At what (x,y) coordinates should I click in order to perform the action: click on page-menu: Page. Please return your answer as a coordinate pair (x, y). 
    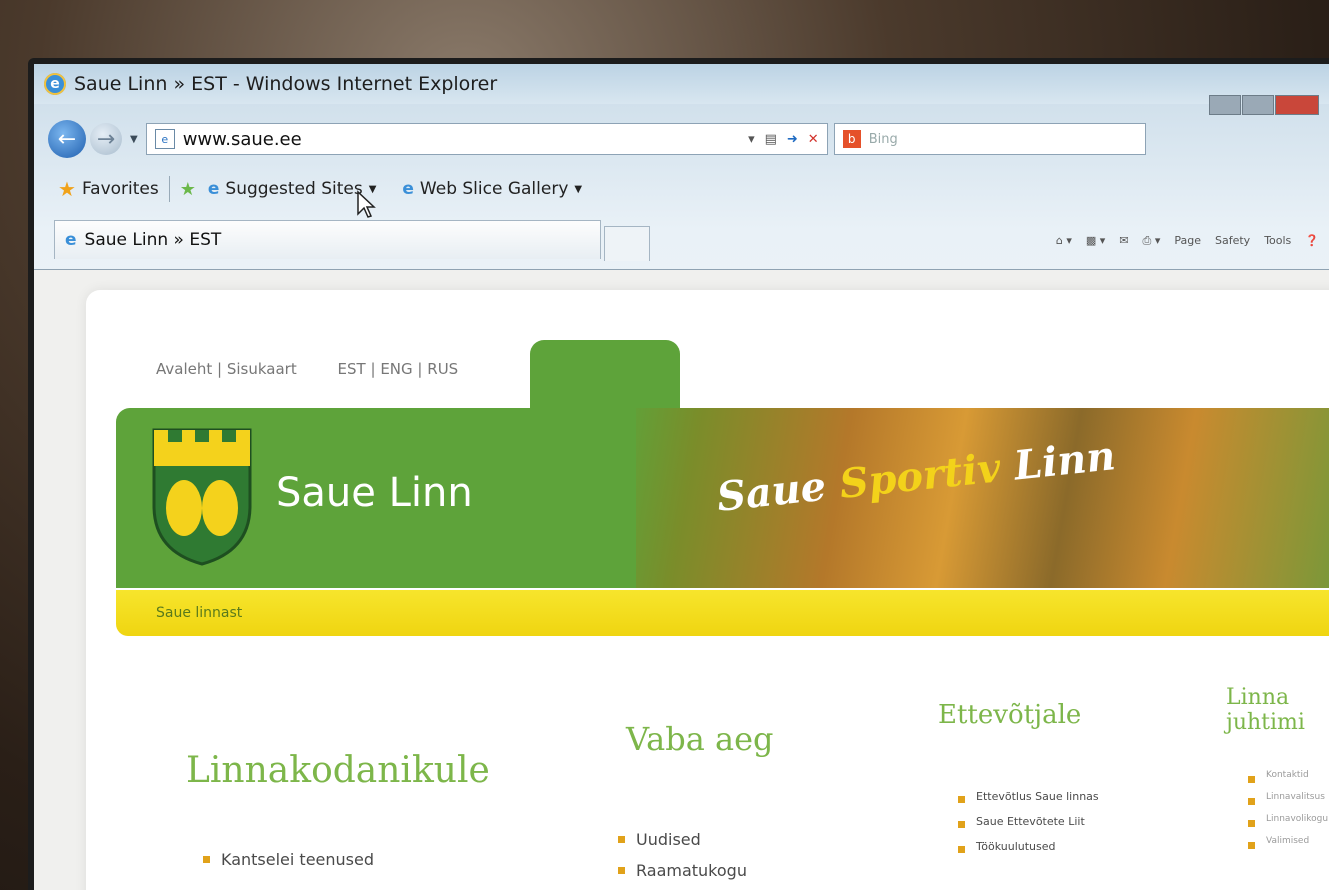
    Looking at the image, I should click on (1187, 241).